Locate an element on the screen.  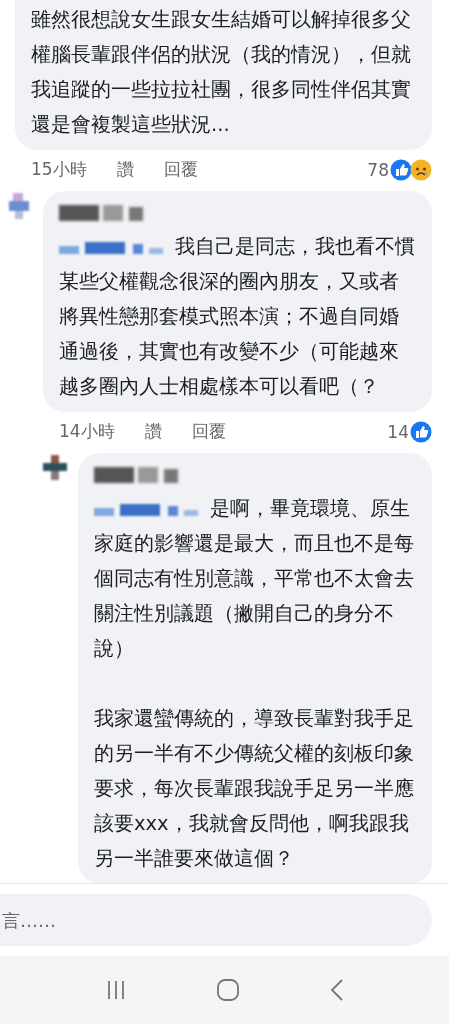
avatar-icon is located at coordinates (55, 468).